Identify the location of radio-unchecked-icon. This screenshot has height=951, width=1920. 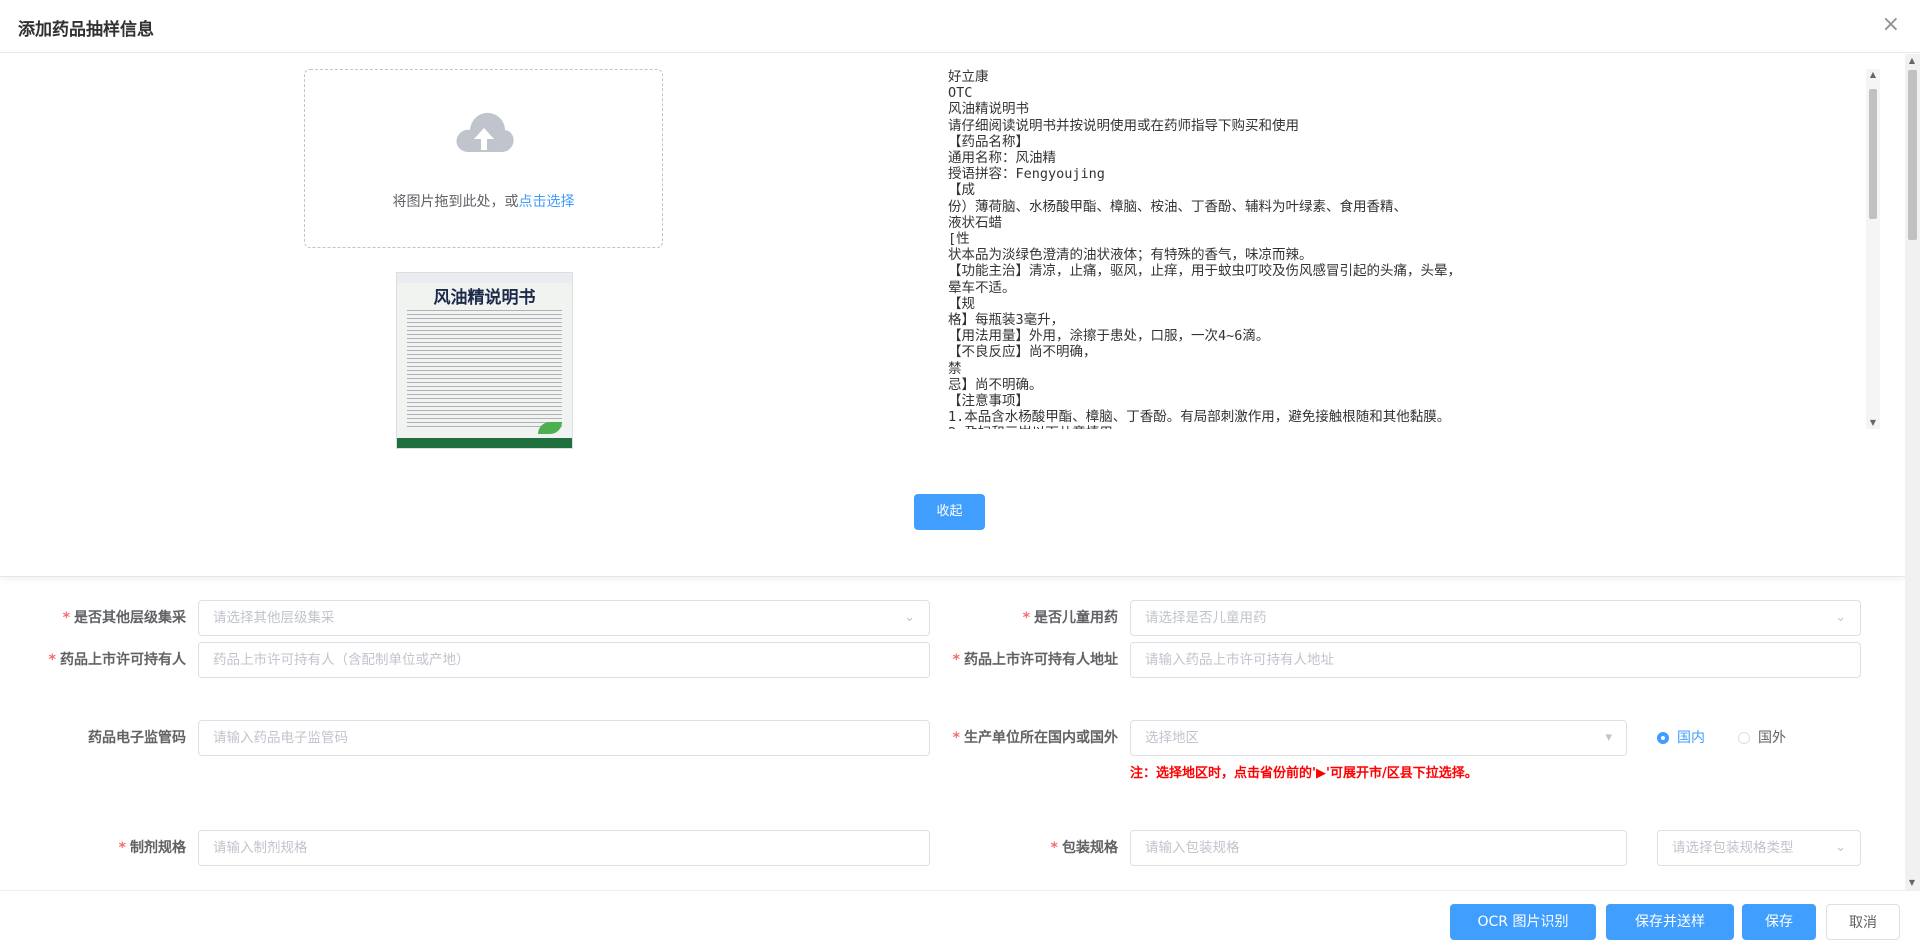
(1744, 738).